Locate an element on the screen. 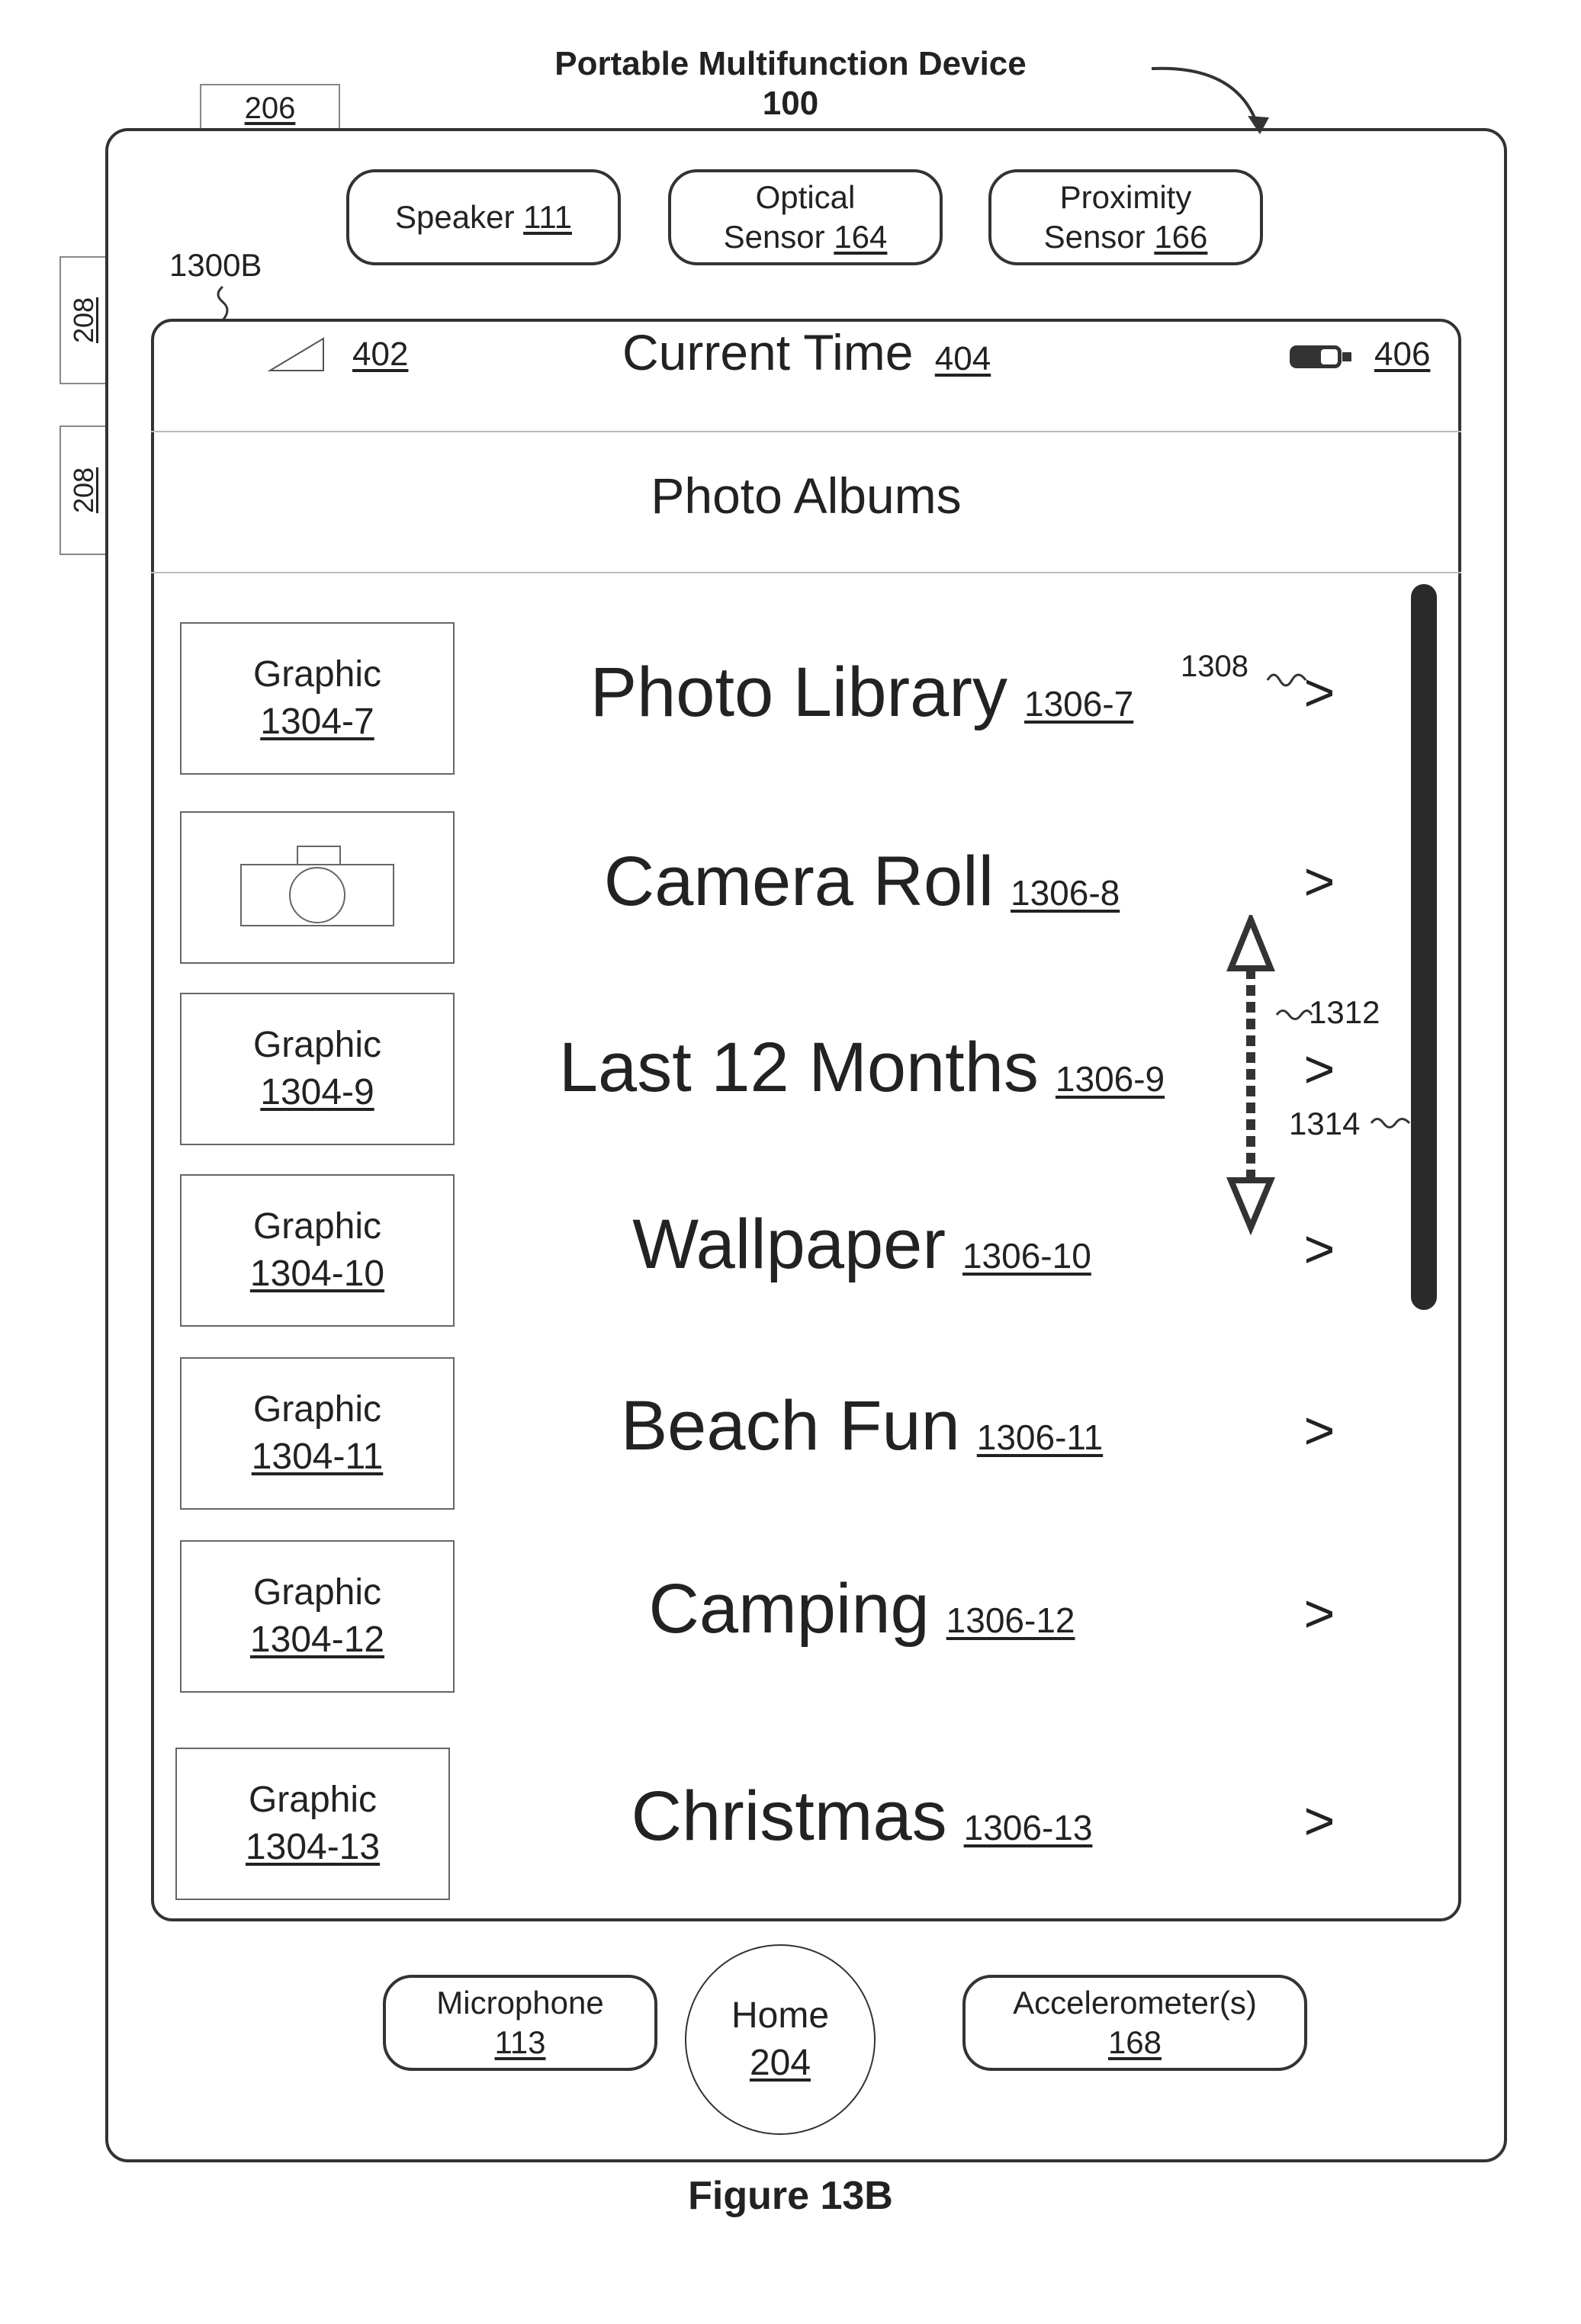  volume-button-lower: 208 is located at coordinates (83, 490).